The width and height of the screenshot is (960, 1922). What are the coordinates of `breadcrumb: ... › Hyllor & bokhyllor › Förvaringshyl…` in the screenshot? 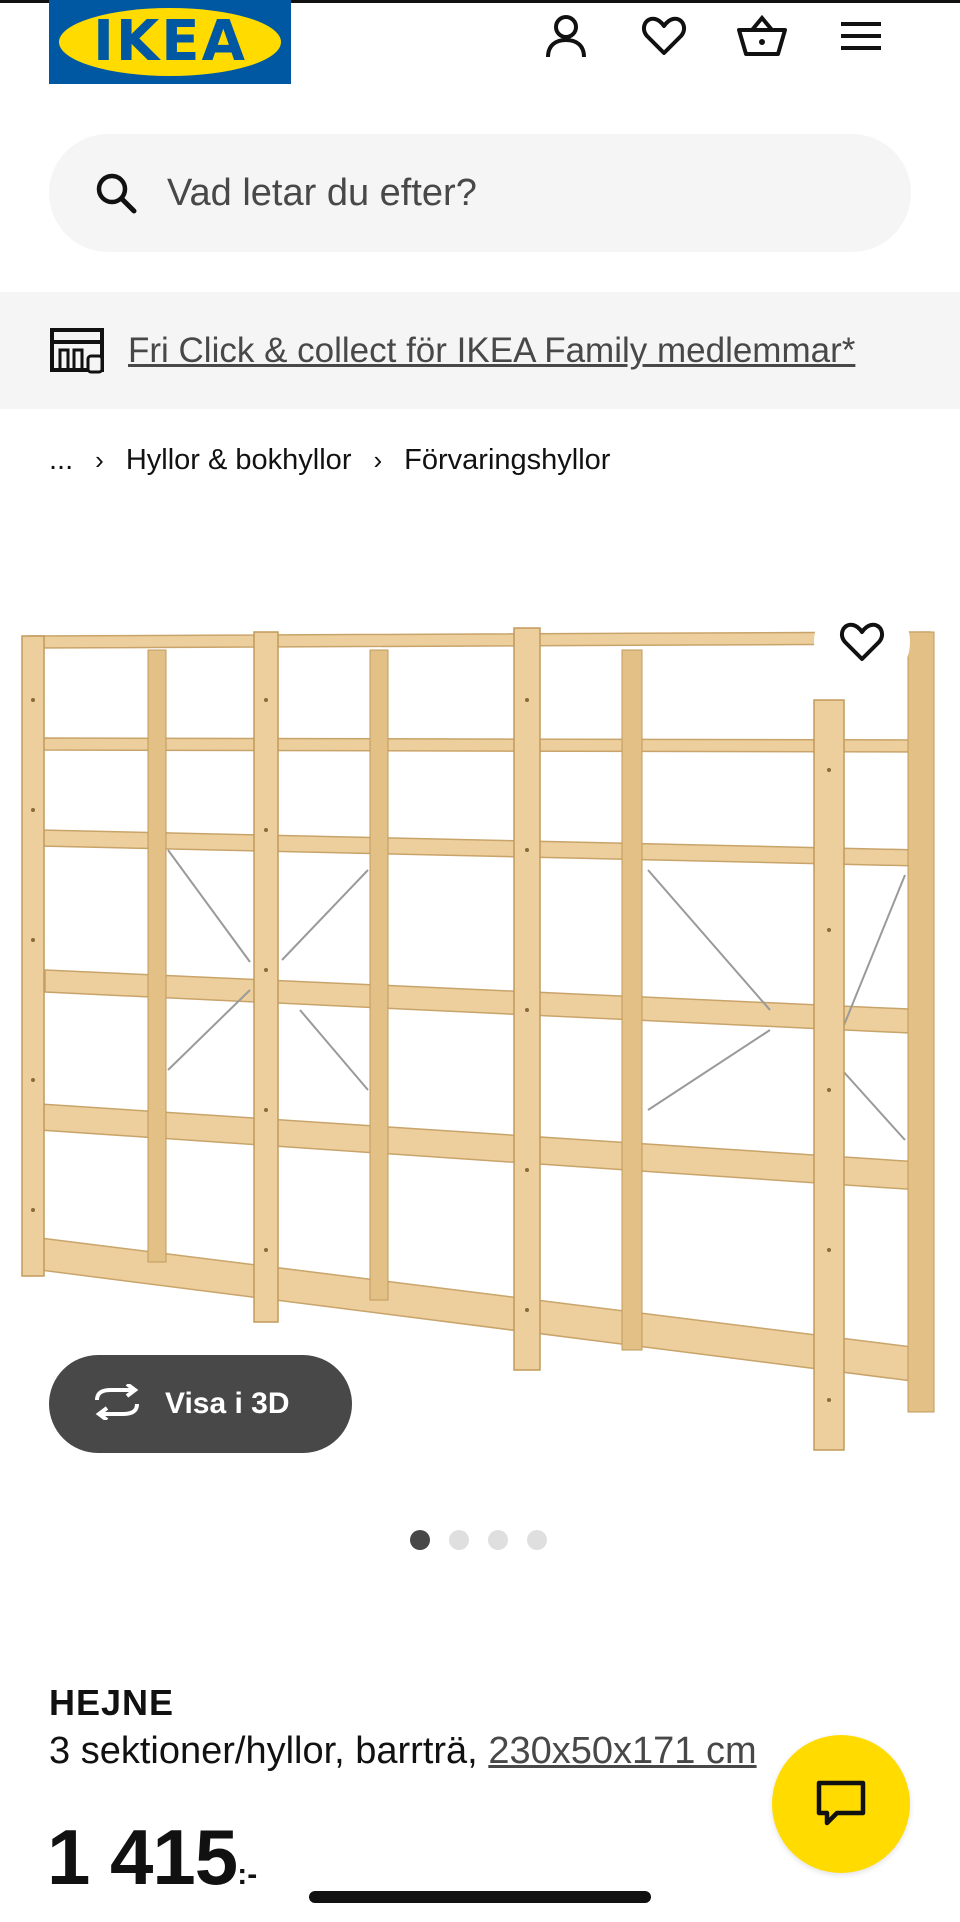 It's located at (329, 460).